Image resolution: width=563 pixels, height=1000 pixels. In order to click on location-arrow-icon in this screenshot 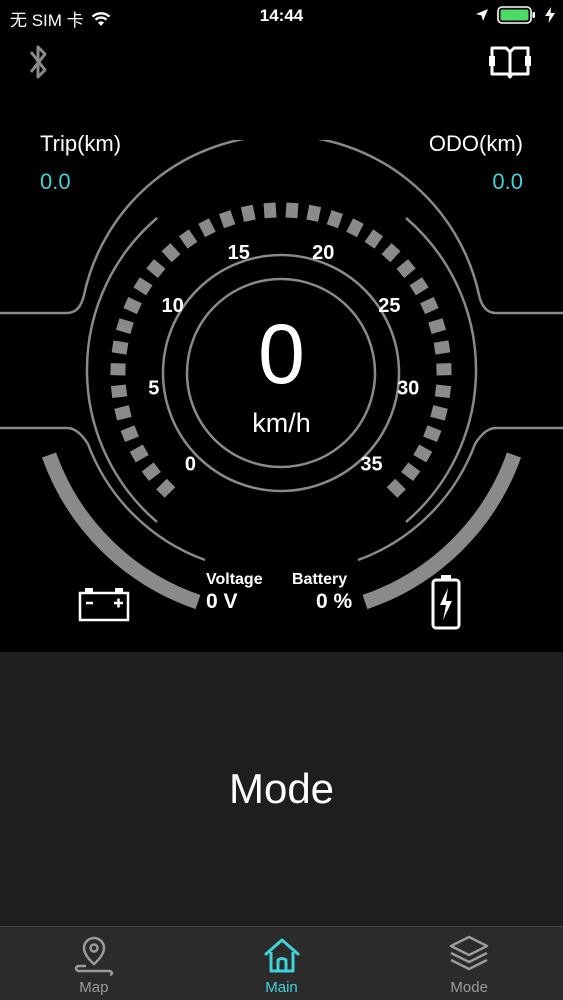, I will do `click(482, 15)`.